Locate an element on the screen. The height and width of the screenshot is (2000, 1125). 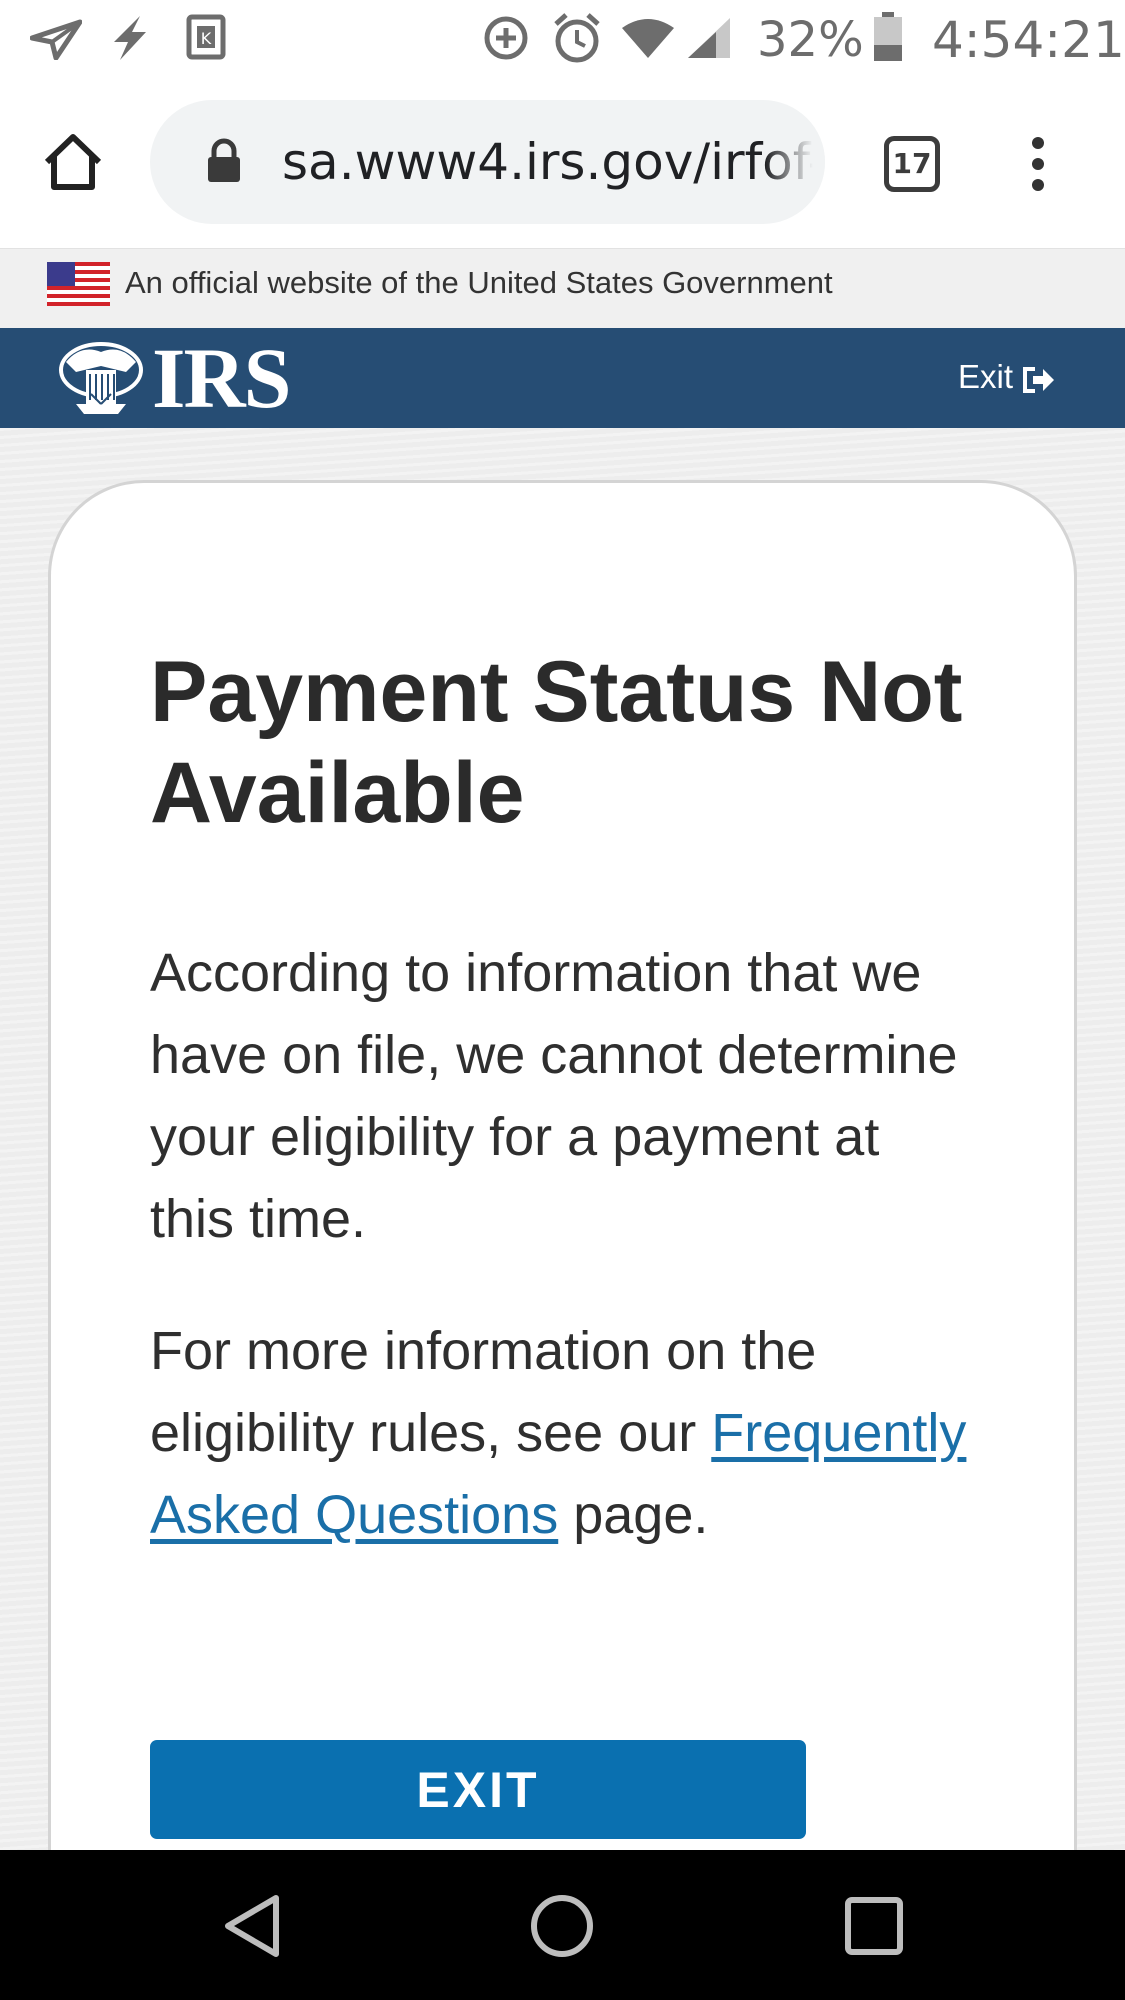
faq-message-suffix: page. is located at coordinates (641, 1515).